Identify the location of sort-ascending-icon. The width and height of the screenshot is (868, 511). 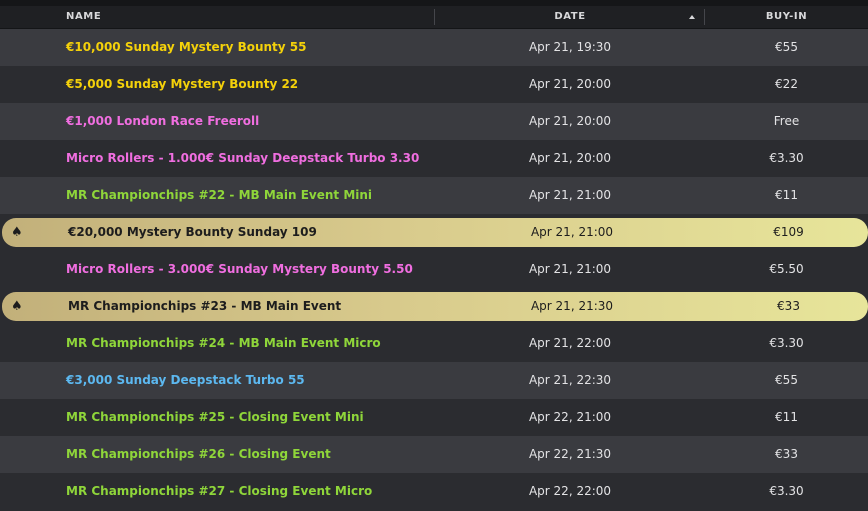
(692, 17).